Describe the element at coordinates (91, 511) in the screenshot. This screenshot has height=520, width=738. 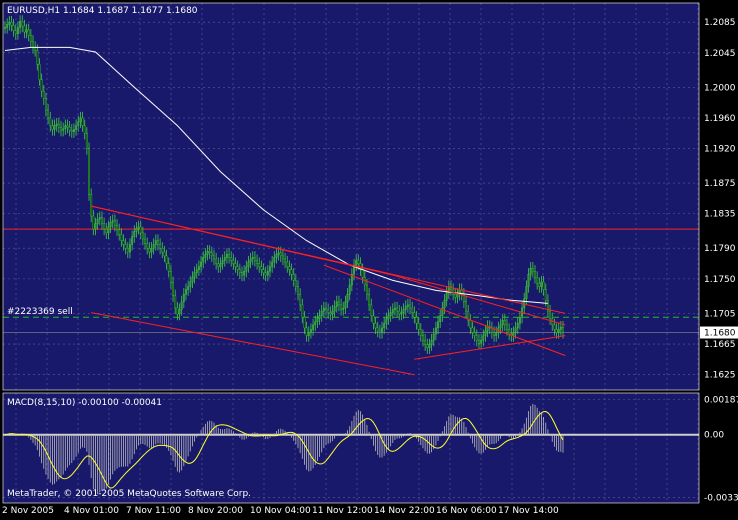
I see `time-tick-label: 4 Nov 01:00` at that location.